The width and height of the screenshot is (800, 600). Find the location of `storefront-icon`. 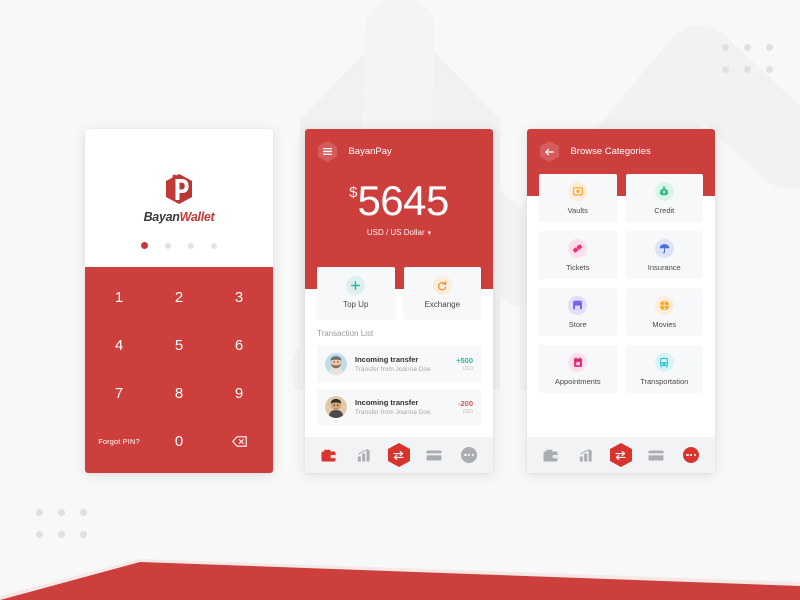

storefront-icon is located at coordinates (578, 305).